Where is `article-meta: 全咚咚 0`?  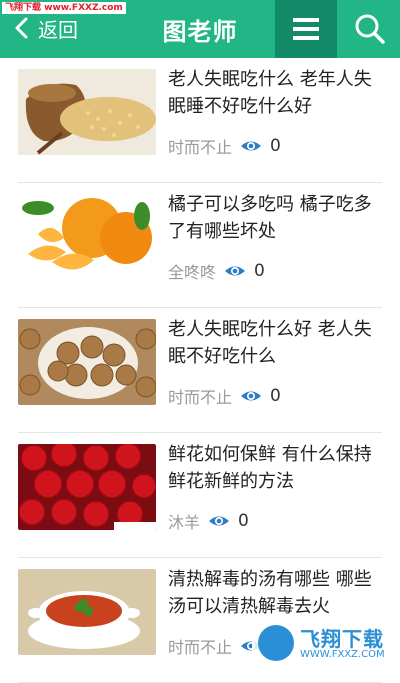
article-meta: 全咚咚 0 is located at coordinates (216, 271).